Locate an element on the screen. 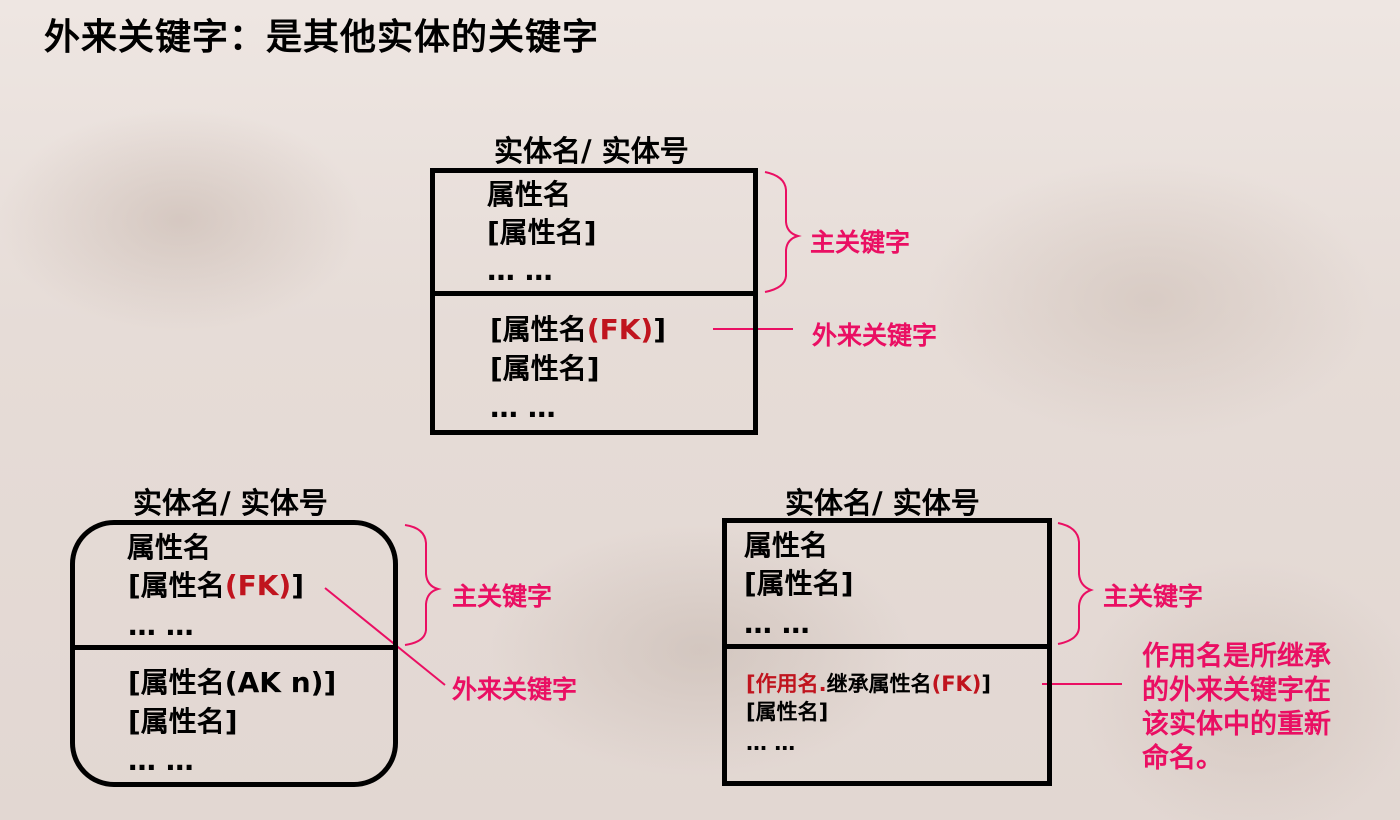 This screenshot has height=820, width=1400. entity-box-left is located at coordinates (234, 653).